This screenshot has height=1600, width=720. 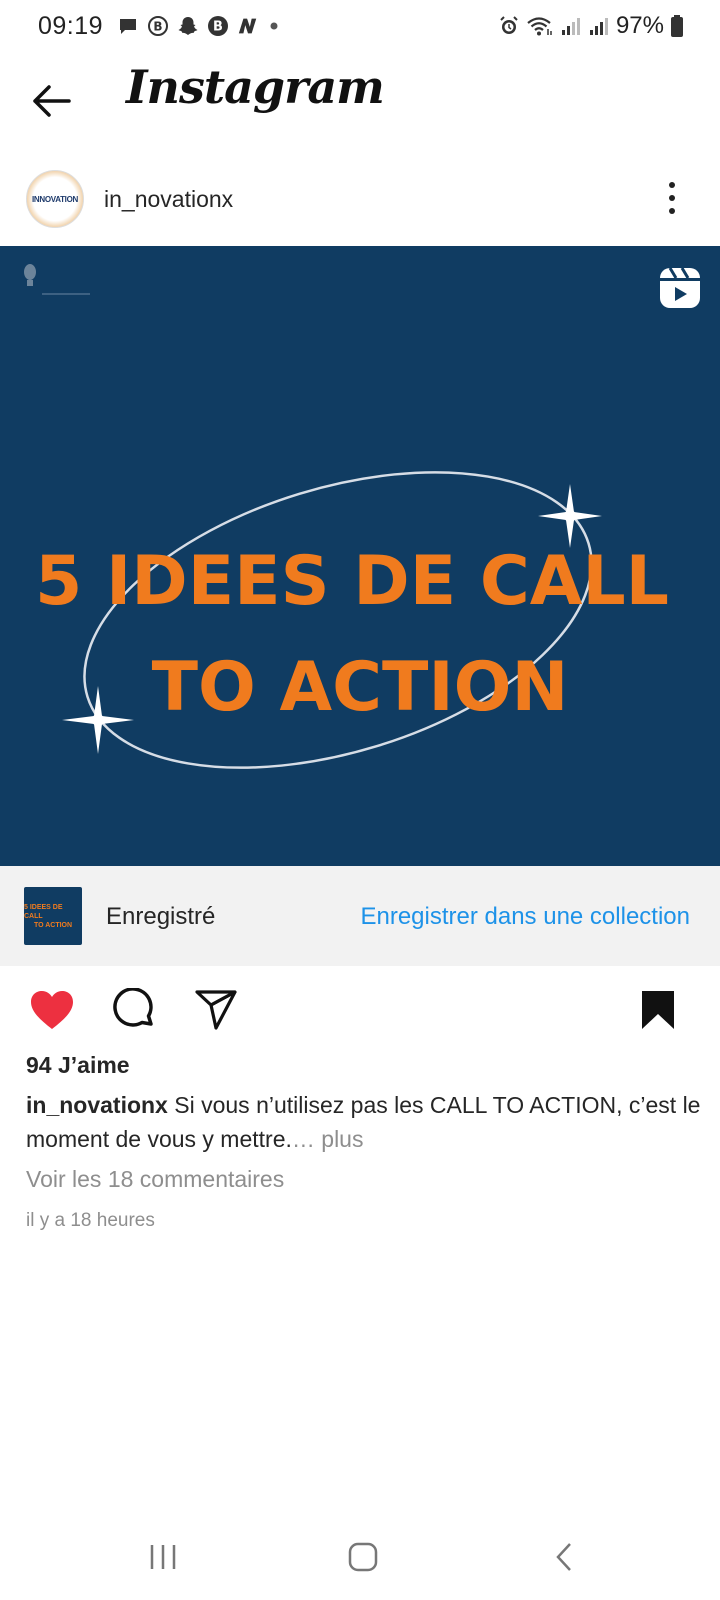 I want to click on like-button, so click(x=52, y=1010).